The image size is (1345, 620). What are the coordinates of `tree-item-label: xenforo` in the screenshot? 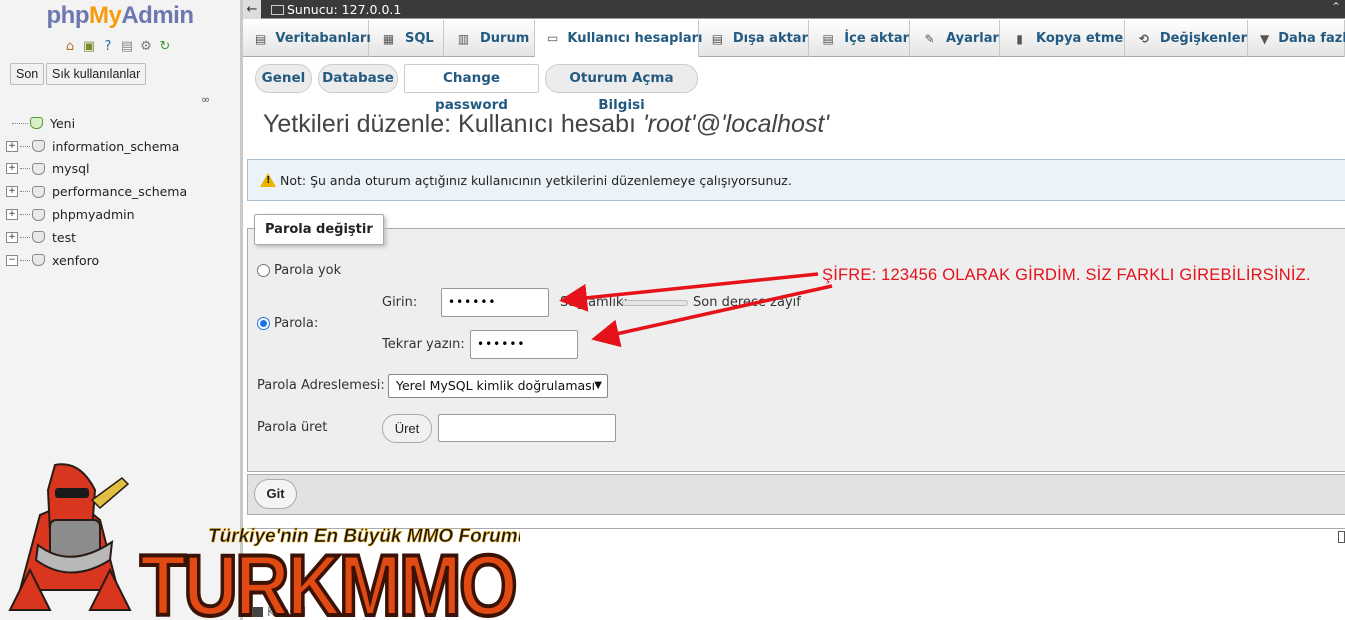 It's located at (75, 260).